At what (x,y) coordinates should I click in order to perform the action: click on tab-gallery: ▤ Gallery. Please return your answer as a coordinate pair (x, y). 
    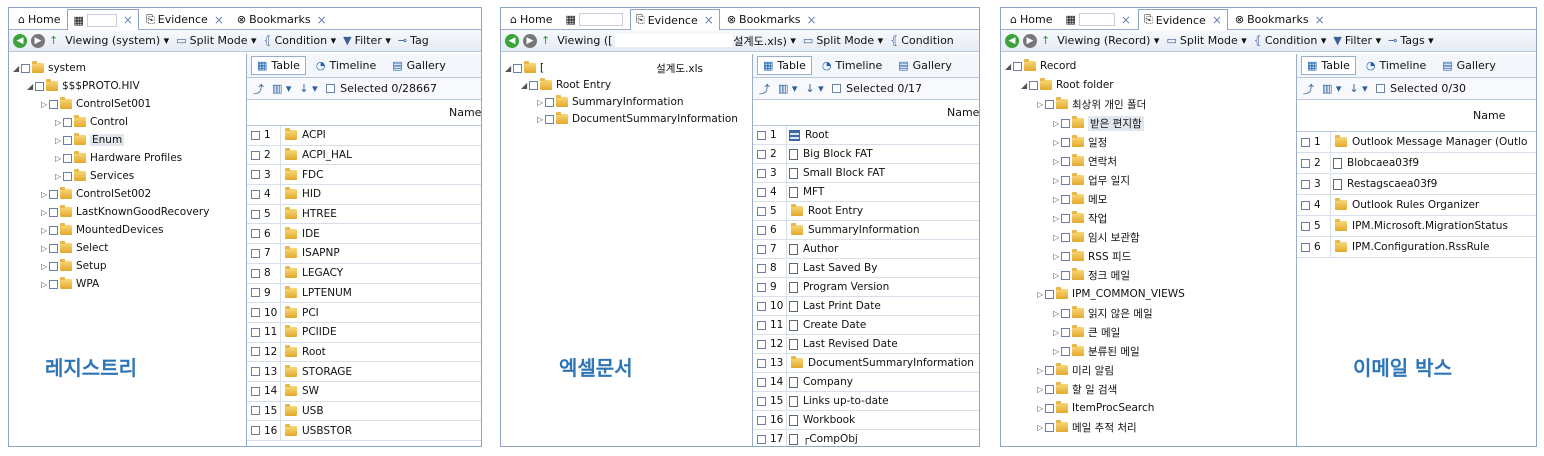
    Looking at the image, I should click on (419, 65).